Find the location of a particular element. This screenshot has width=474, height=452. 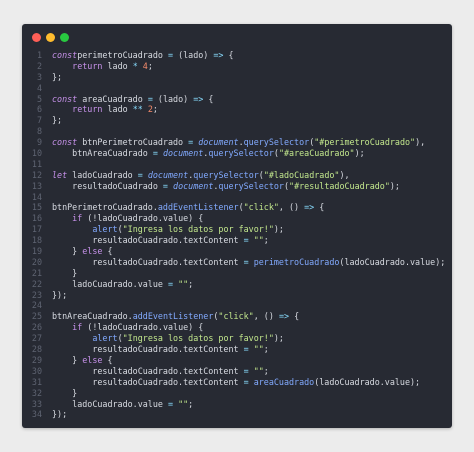

close-window-button is located at coordinates (36, 37).